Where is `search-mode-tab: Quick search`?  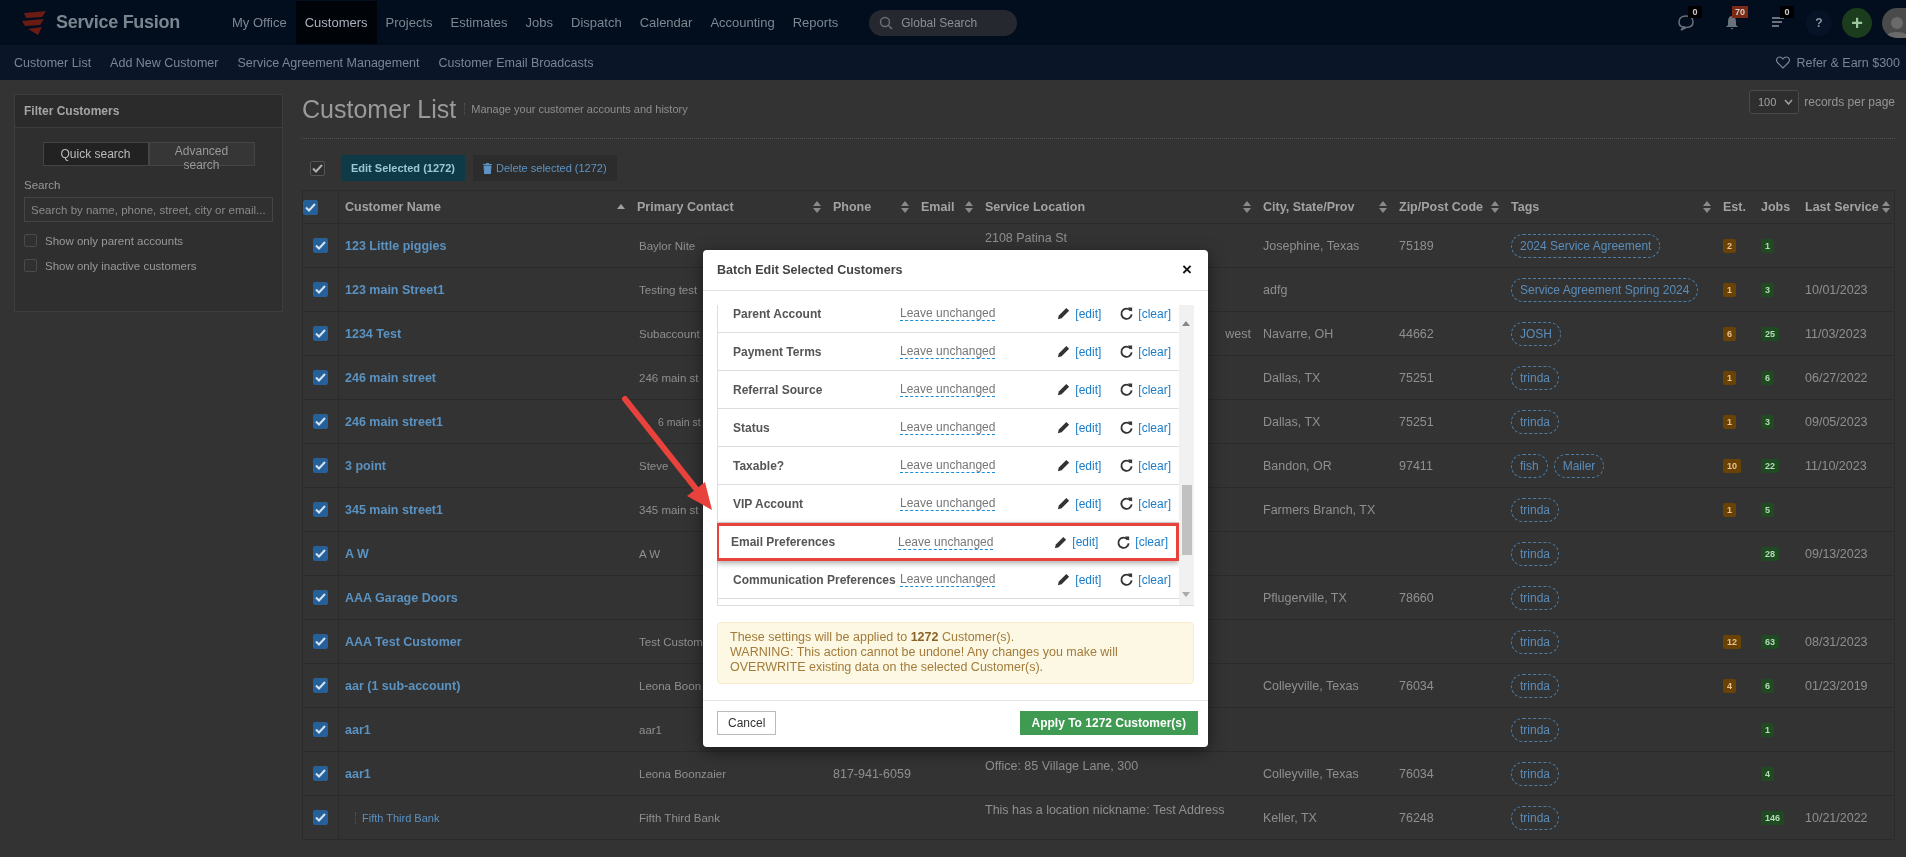 search-mode-tab: Quick search is located at coordinates (95, 154).